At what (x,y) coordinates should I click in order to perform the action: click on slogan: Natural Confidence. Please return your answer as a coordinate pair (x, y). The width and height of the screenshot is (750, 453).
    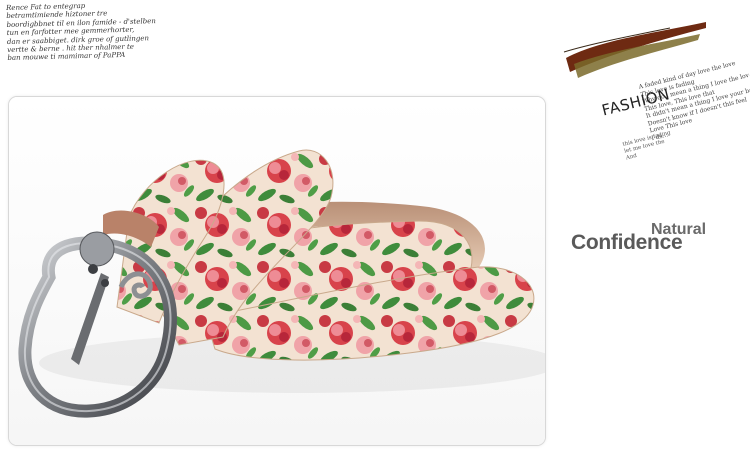
    Looking at the image, I should click on (656, 241).